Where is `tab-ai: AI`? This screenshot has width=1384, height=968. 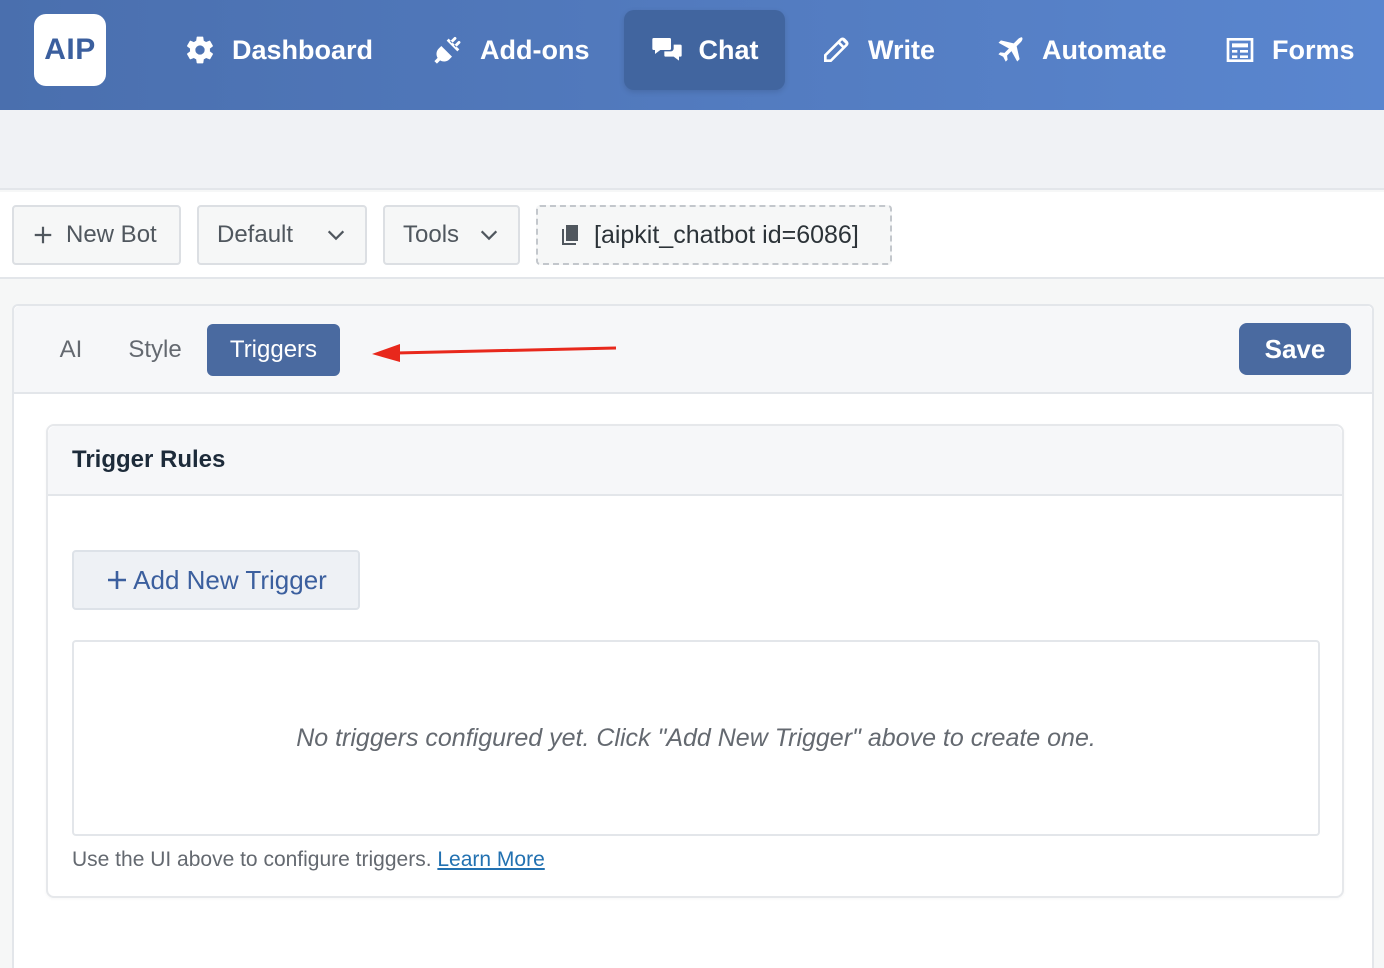
tab-ai: AI is located at coordinates (71, 350).